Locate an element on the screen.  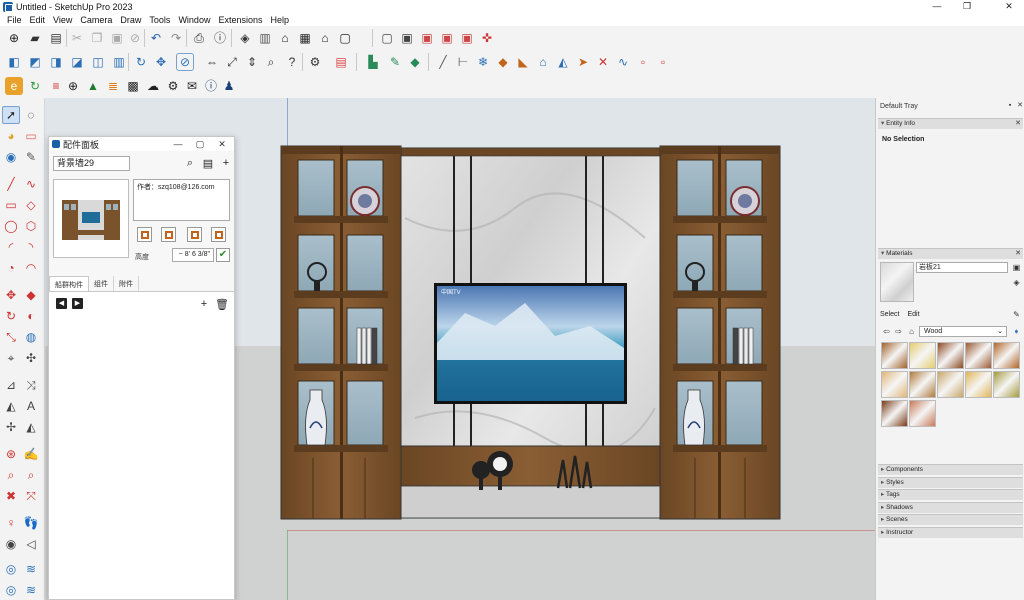
orbit-tool-icon: ◉ is located at coordinates (11, 157).